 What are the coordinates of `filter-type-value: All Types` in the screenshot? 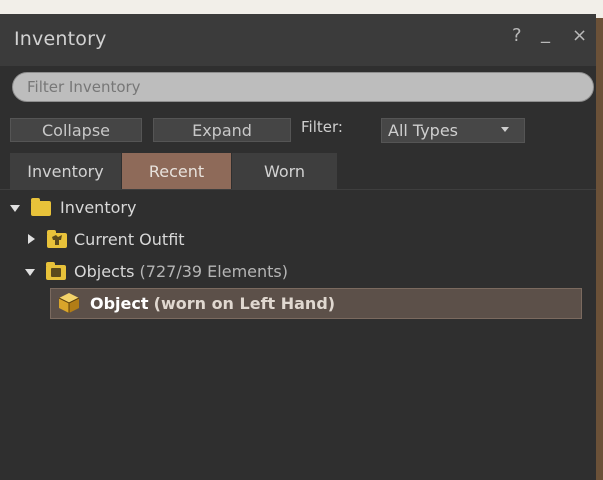 It's located at (423, 130).